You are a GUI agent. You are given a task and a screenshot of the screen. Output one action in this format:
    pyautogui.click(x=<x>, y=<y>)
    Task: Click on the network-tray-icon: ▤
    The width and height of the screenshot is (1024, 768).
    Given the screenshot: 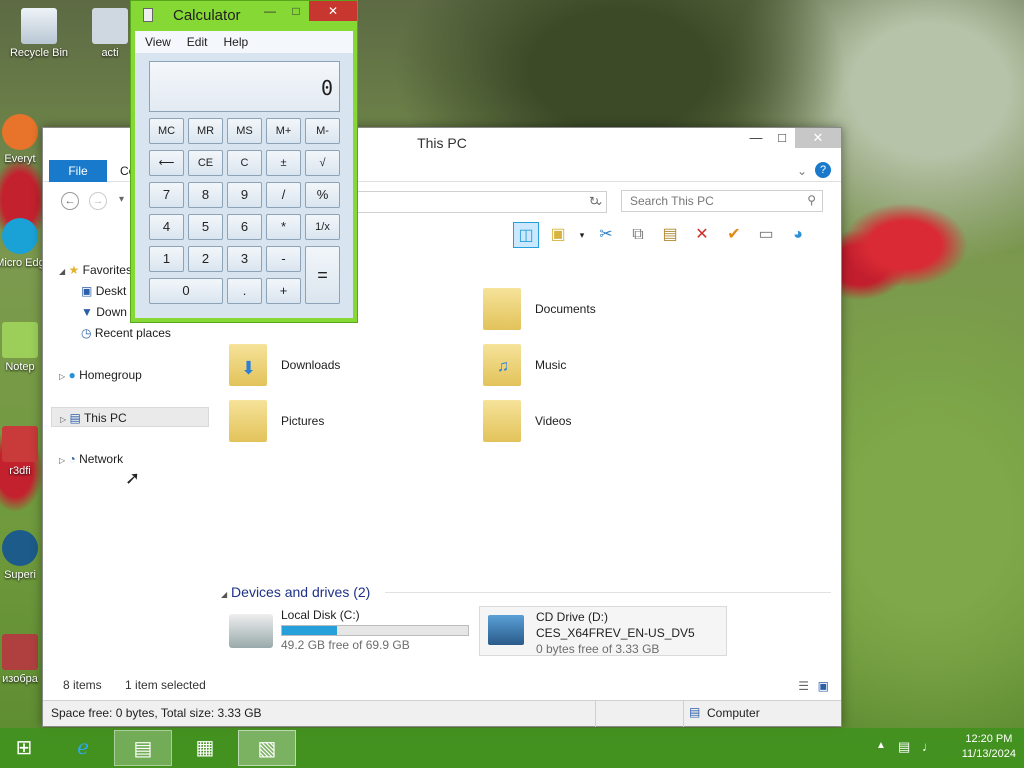 What is the action you would take?
    pyautogui.click(x=904, y=747)
    